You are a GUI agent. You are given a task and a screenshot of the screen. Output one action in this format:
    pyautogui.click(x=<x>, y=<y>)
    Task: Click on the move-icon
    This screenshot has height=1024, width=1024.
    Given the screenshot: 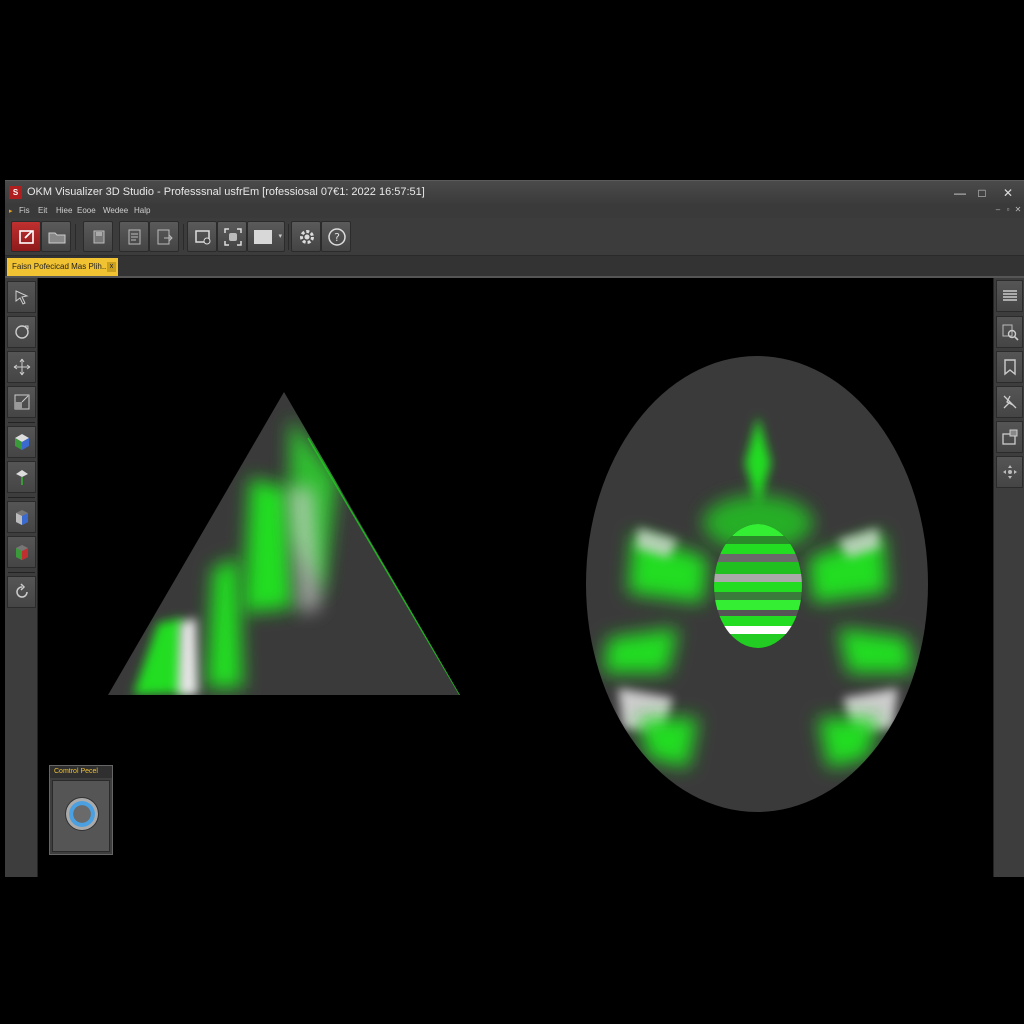 What is the action you would take?
    pyautogui.click(x=22, y=367)
    